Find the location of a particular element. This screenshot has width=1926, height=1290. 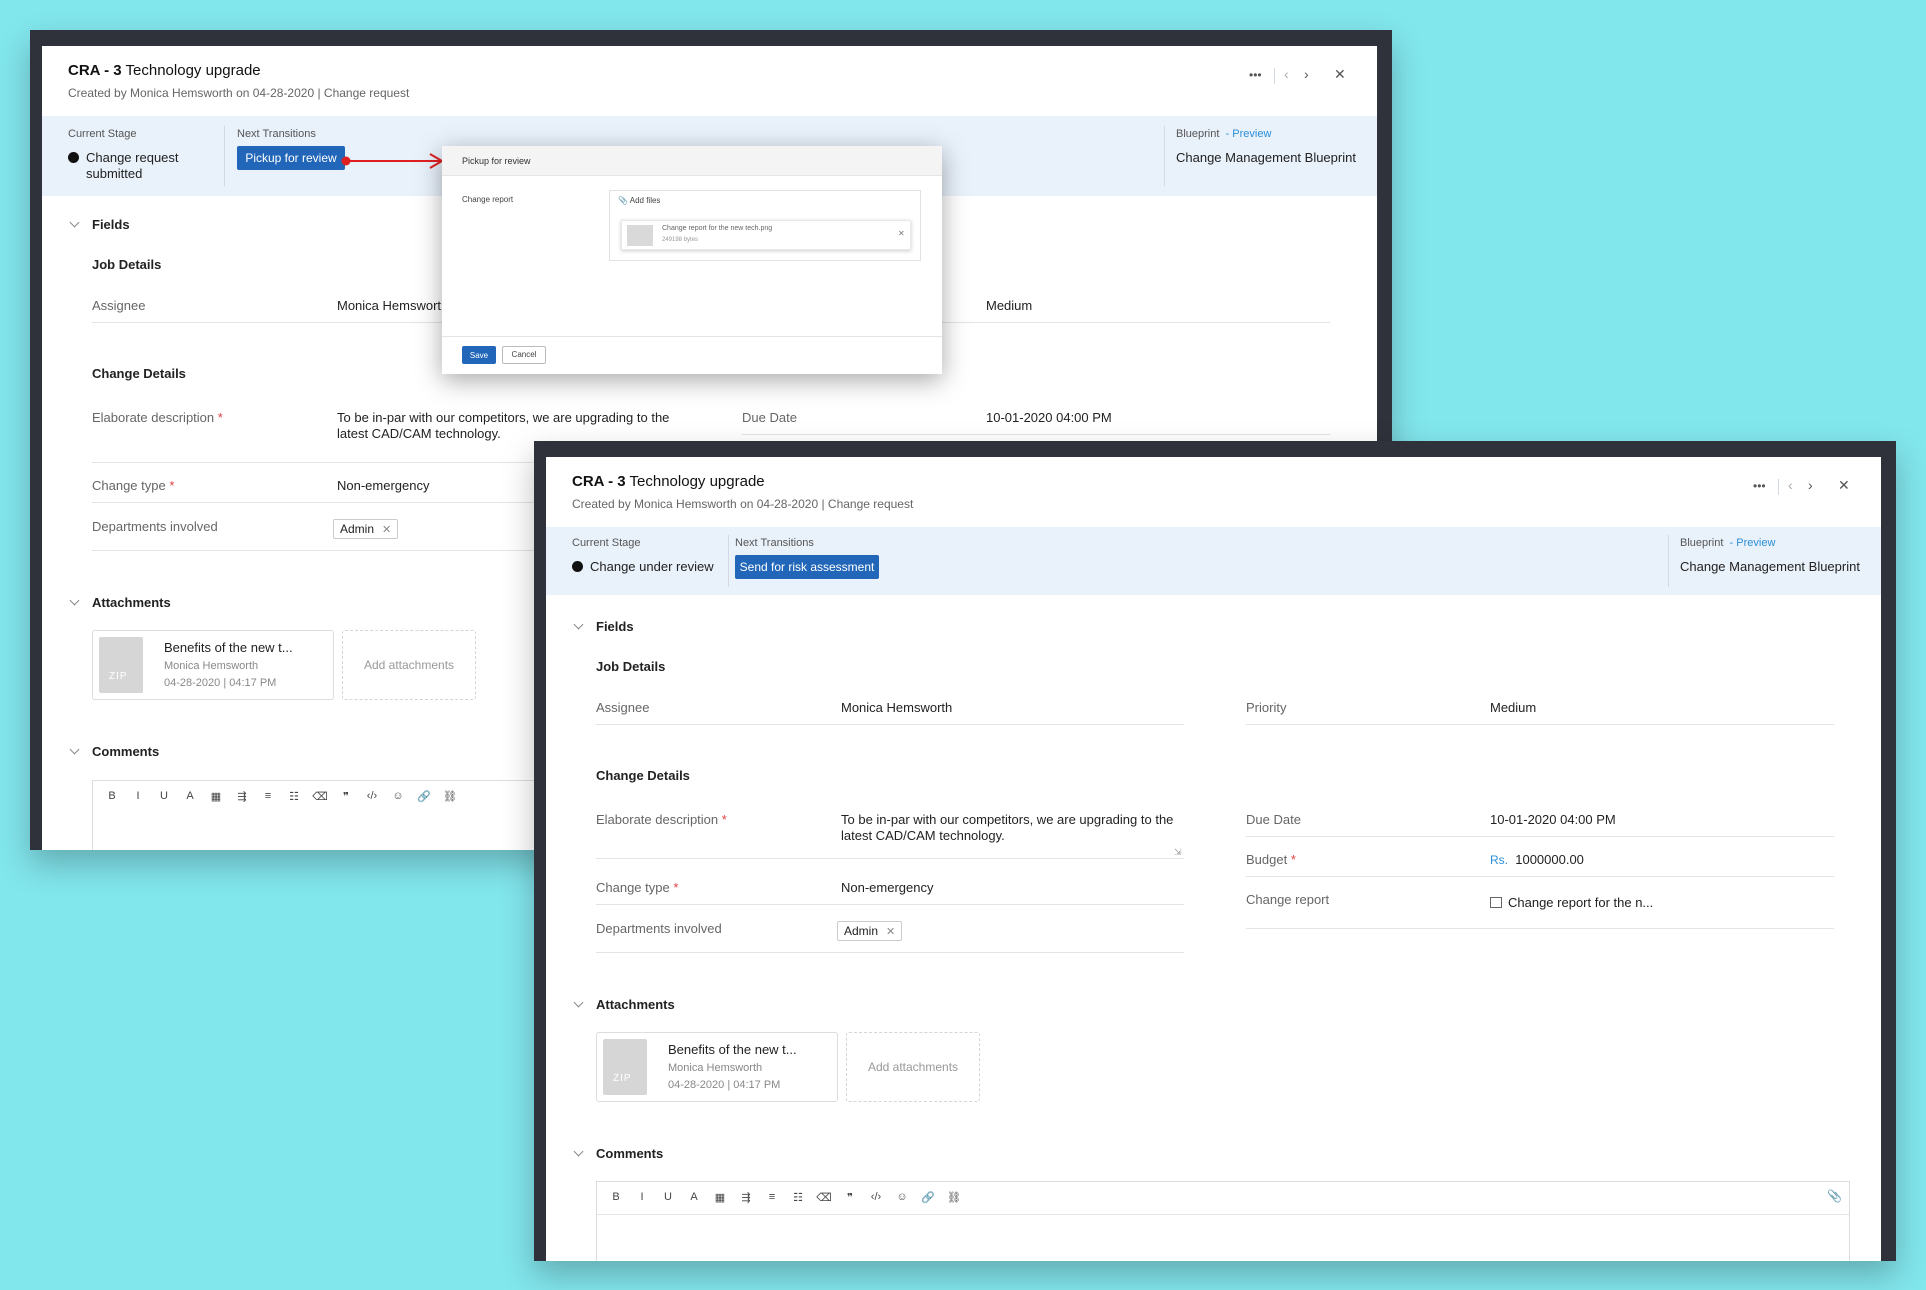

comments-section-title: Comments is located at coordinates (126, 751).